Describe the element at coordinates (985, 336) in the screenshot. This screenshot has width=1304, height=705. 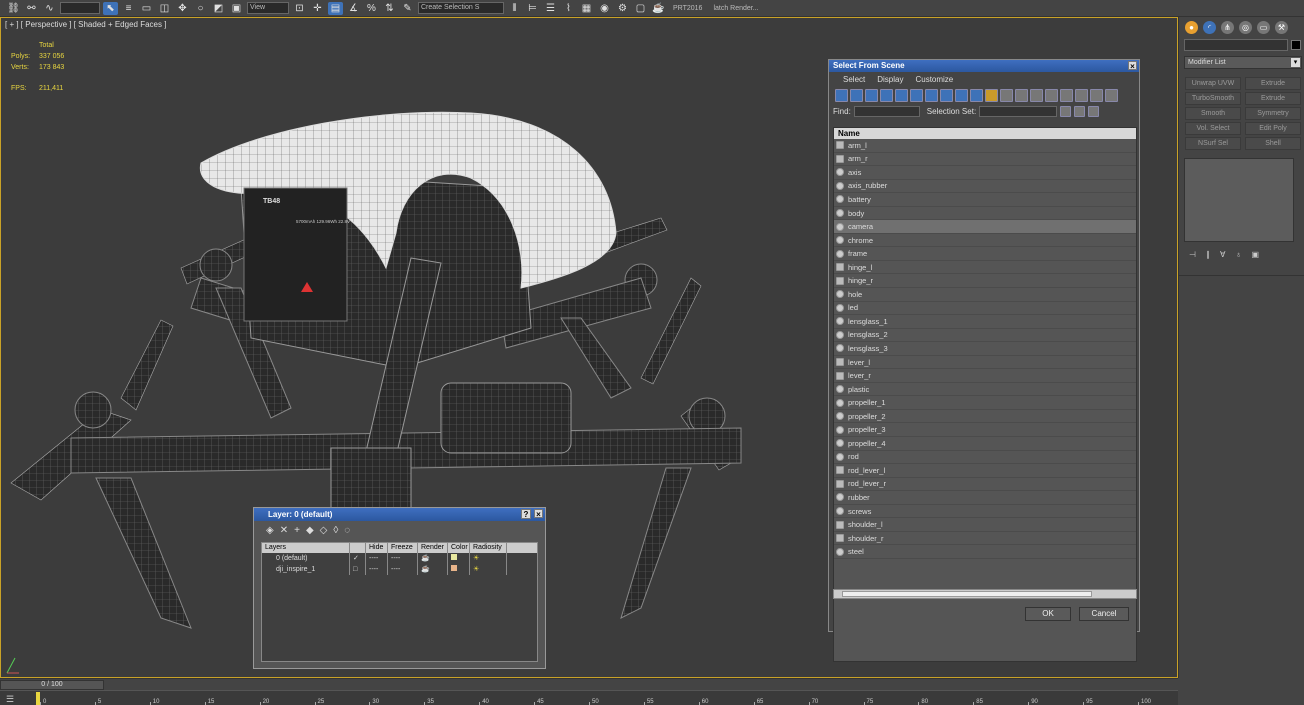
I see `list-item: lensglass_2` at that location.